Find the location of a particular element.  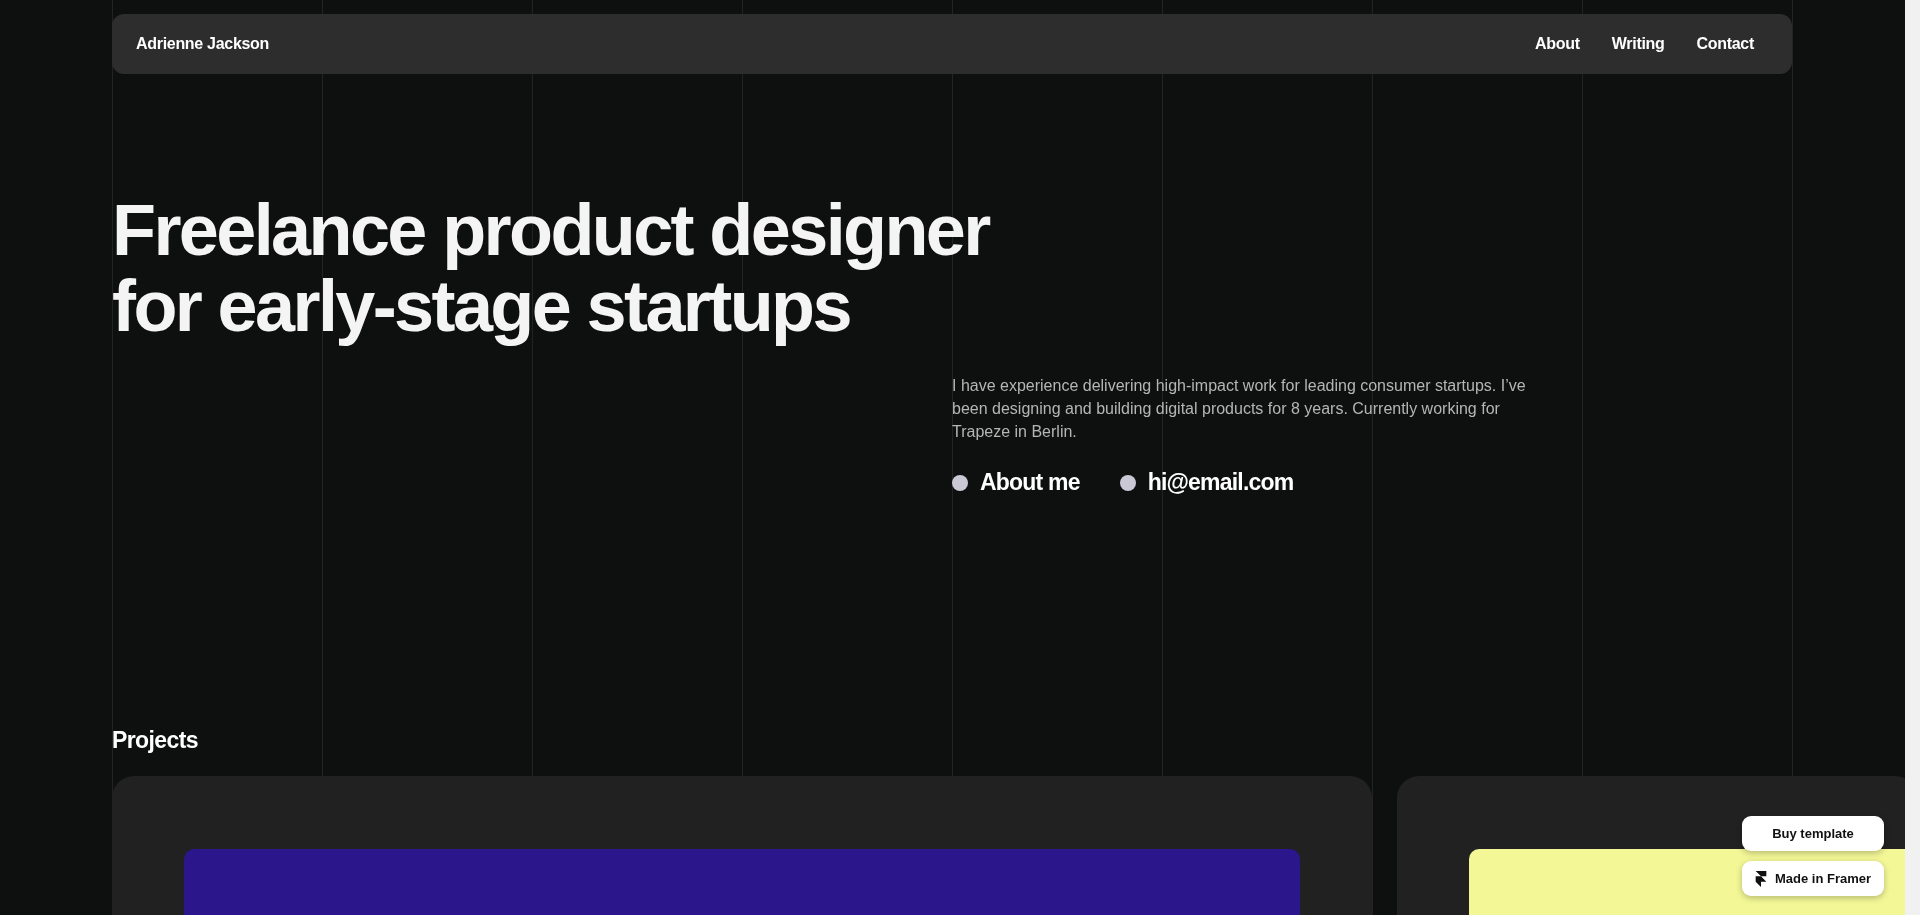

nav-link: Contact is located at coordinates (1725, 44).